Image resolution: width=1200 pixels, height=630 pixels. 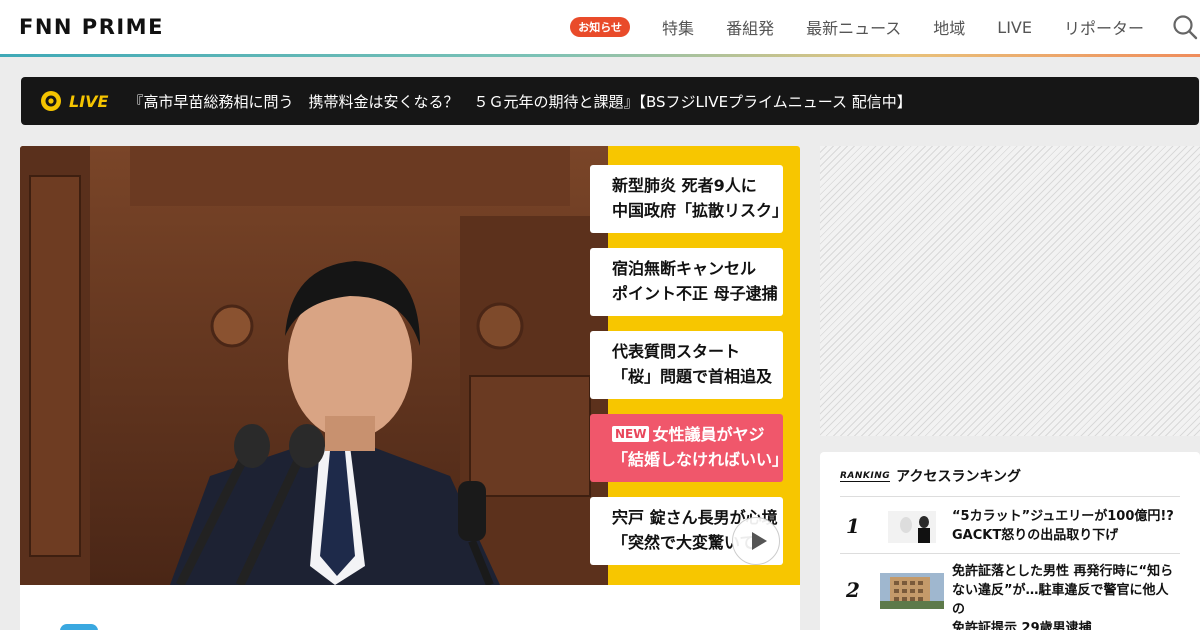 I want to click on headline-line: 宿泊無断キャンセル, so click(x=684, y=268).